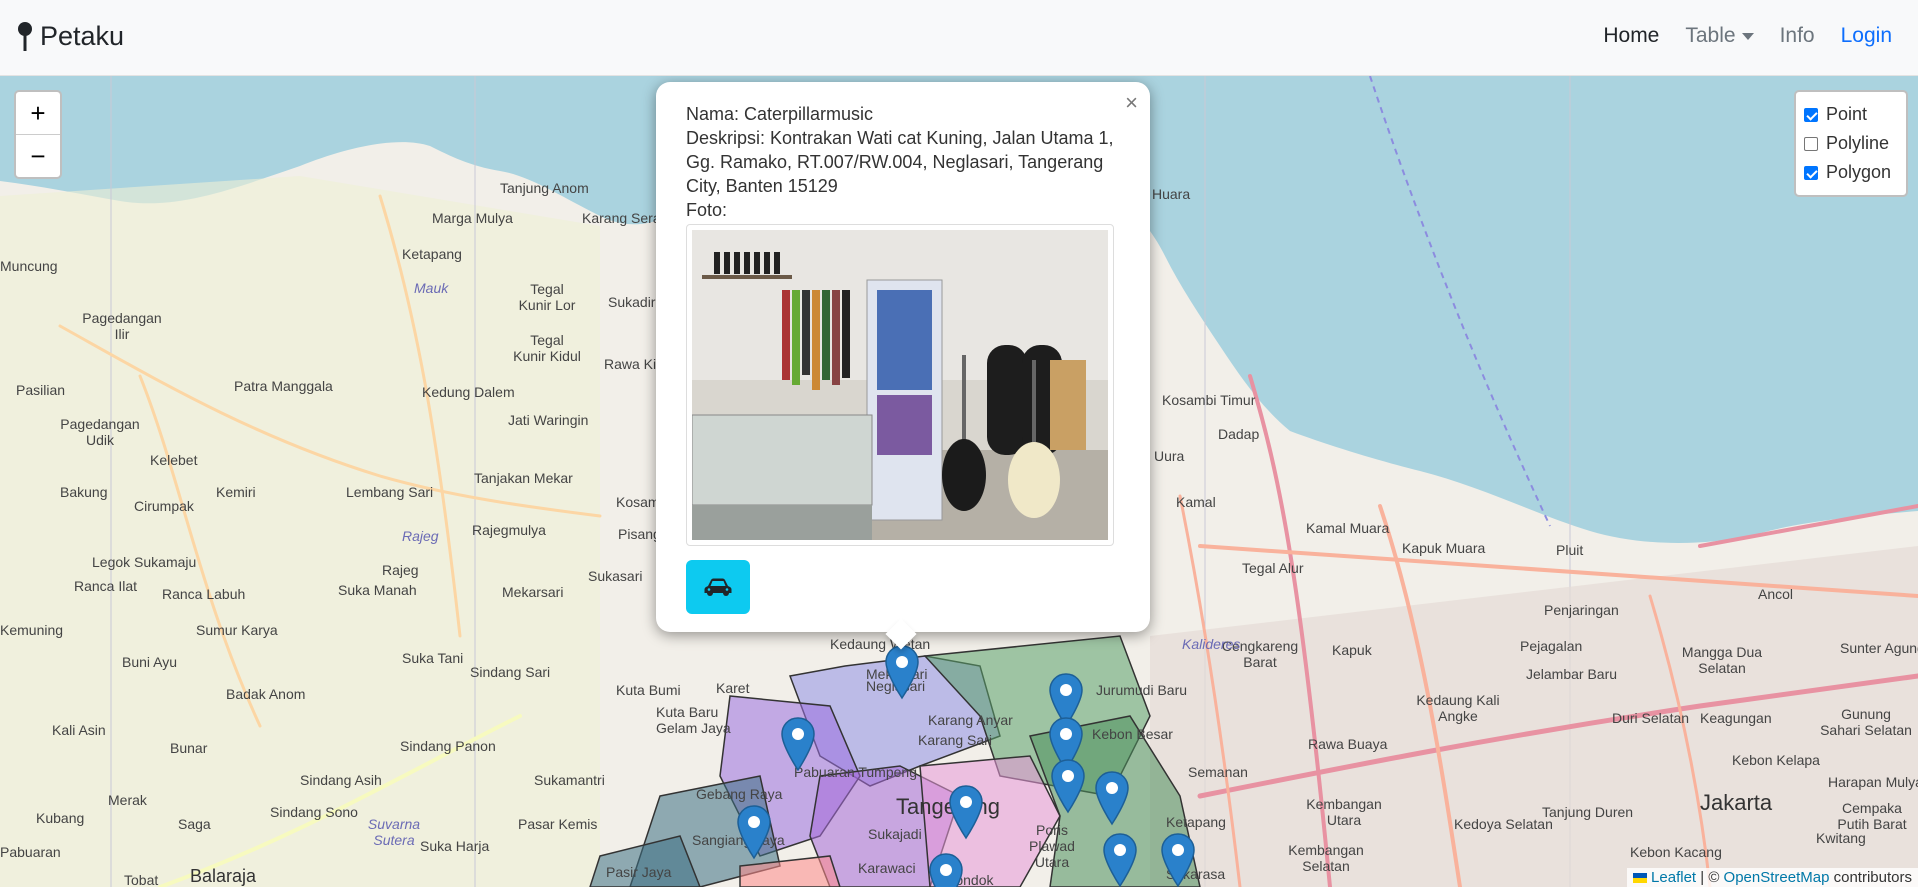  What do you see at coordinates (204, 594) in the screenshot?
I see `place-label: Ranca Labuh` at bounding box center [204, 594].